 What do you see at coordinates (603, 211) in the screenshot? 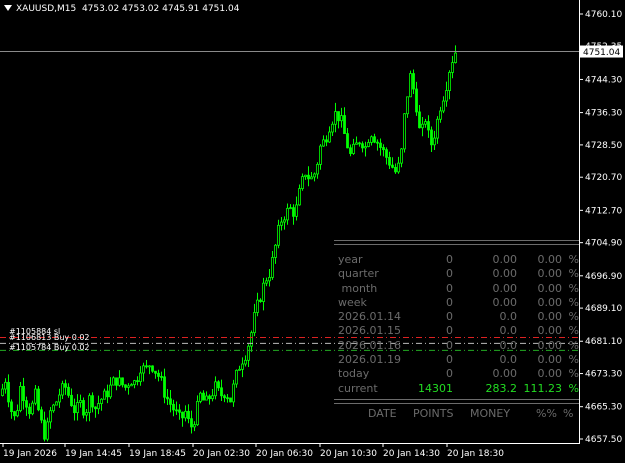
I see `price-tick-label: 4712.70` at bounding box center [603, 211].